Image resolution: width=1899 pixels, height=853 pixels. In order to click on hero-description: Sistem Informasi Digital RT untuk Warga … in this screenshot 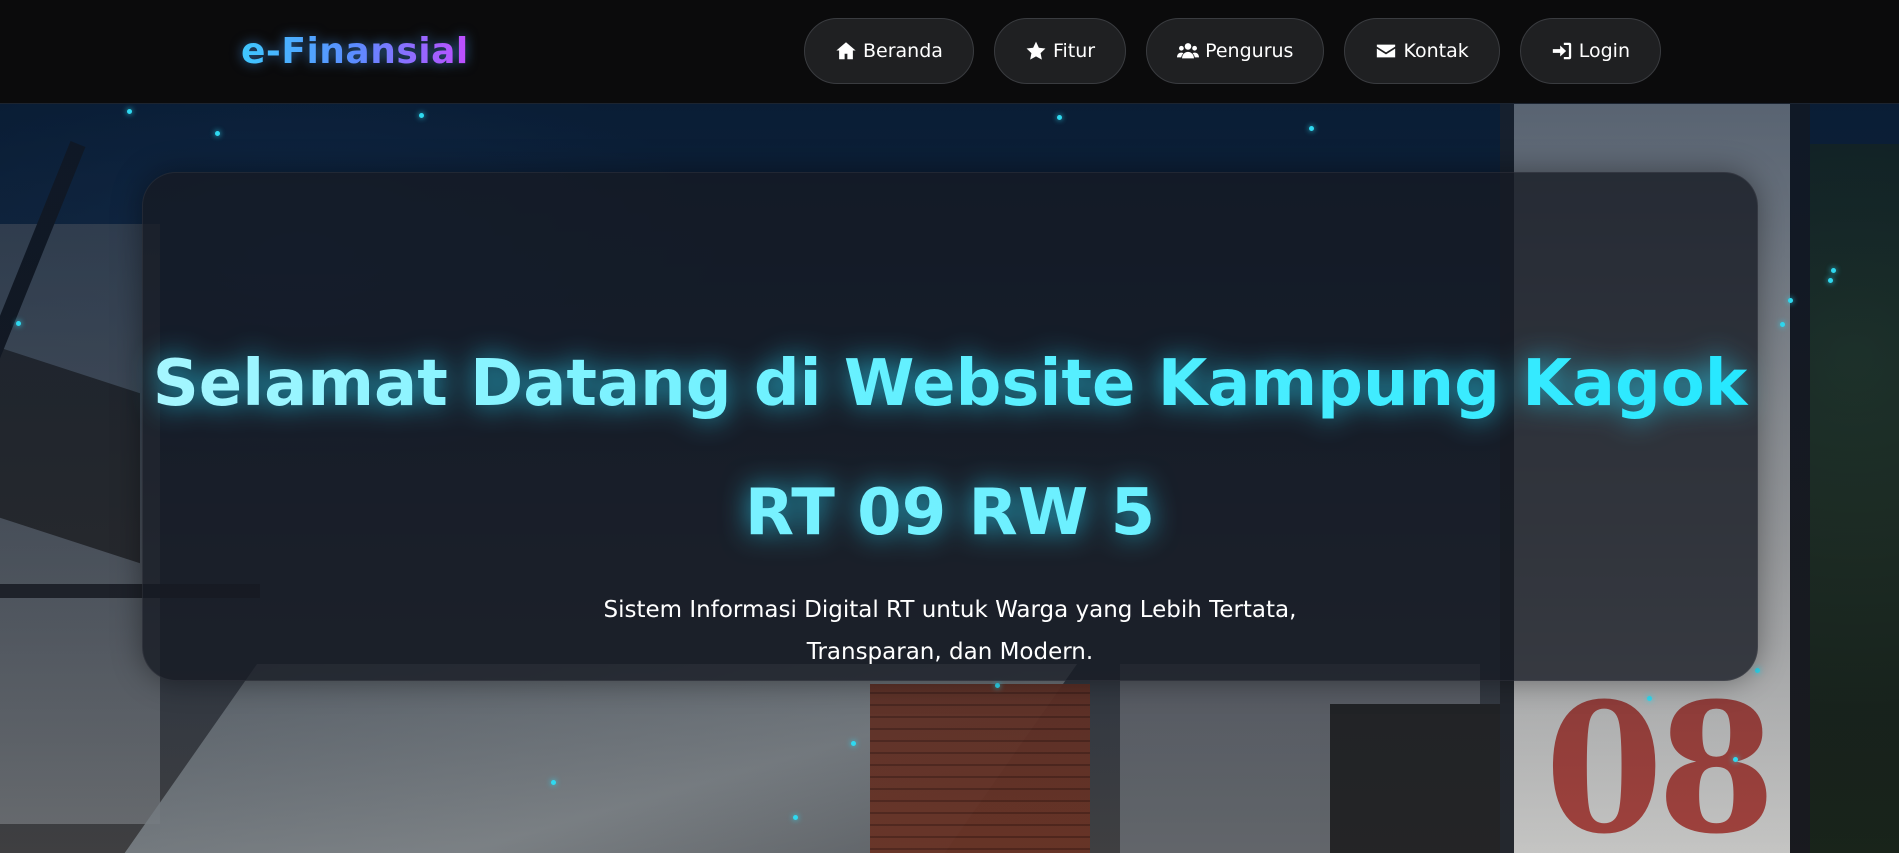, I will do `click(950, 631)`.